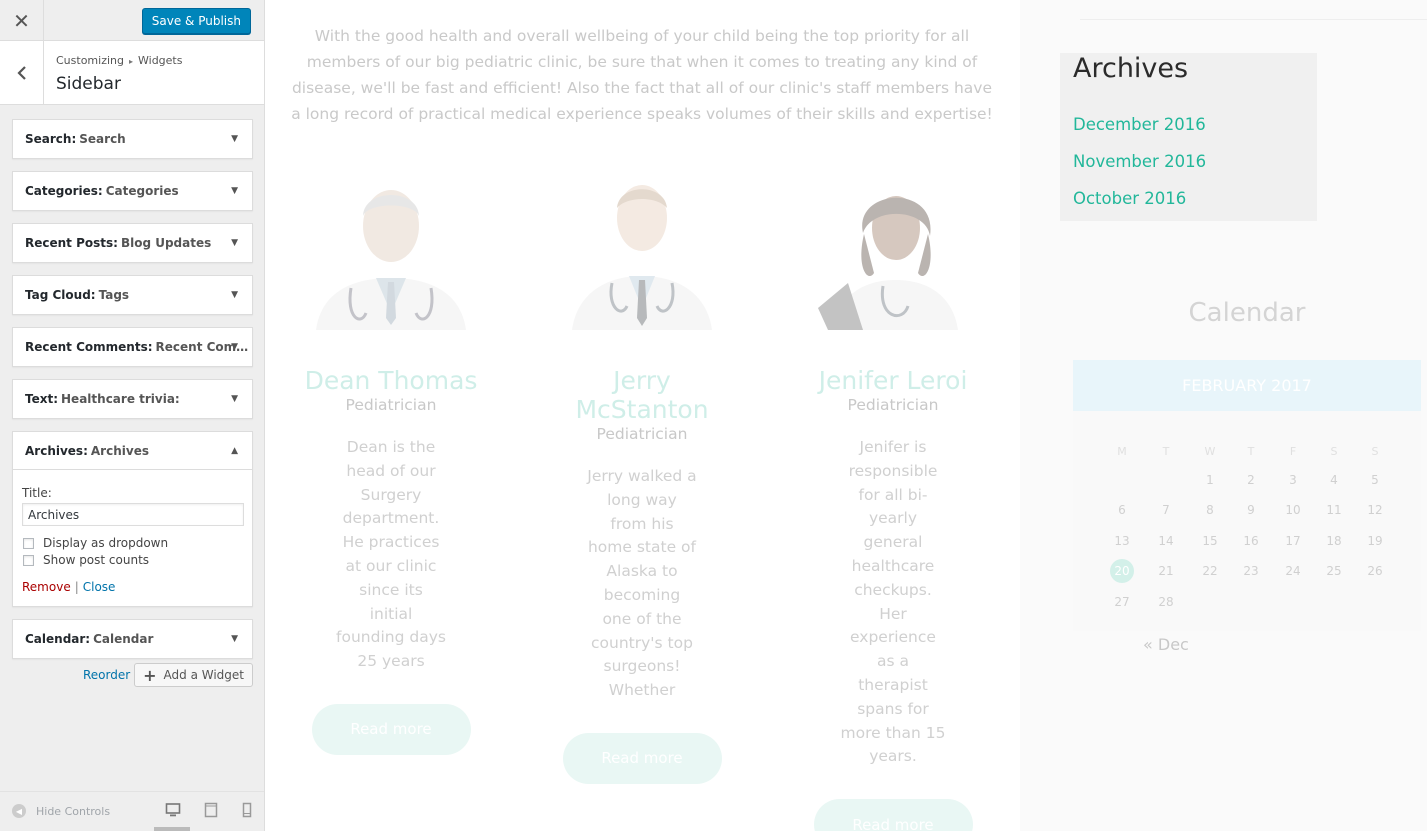  I want to click on calendar-day: 5, so click(1375, 480).